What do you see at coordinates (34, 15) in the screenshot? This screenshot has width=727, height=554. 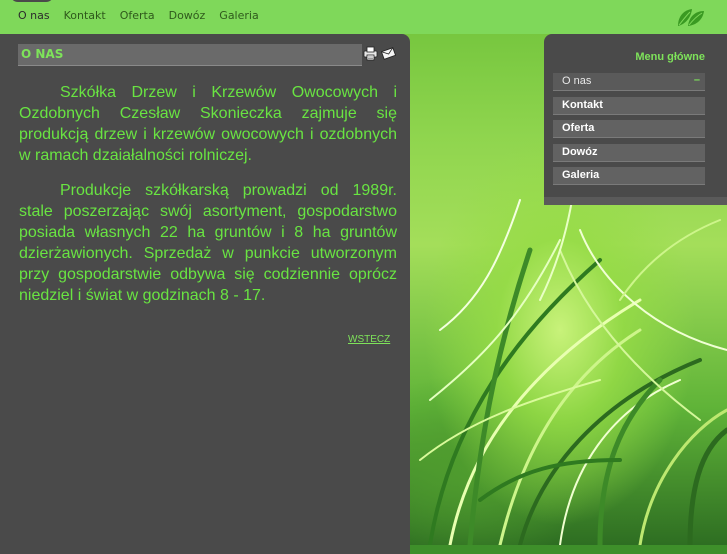 I see `nav-item-o-nas: O nas` at bounding box center [34, 15].